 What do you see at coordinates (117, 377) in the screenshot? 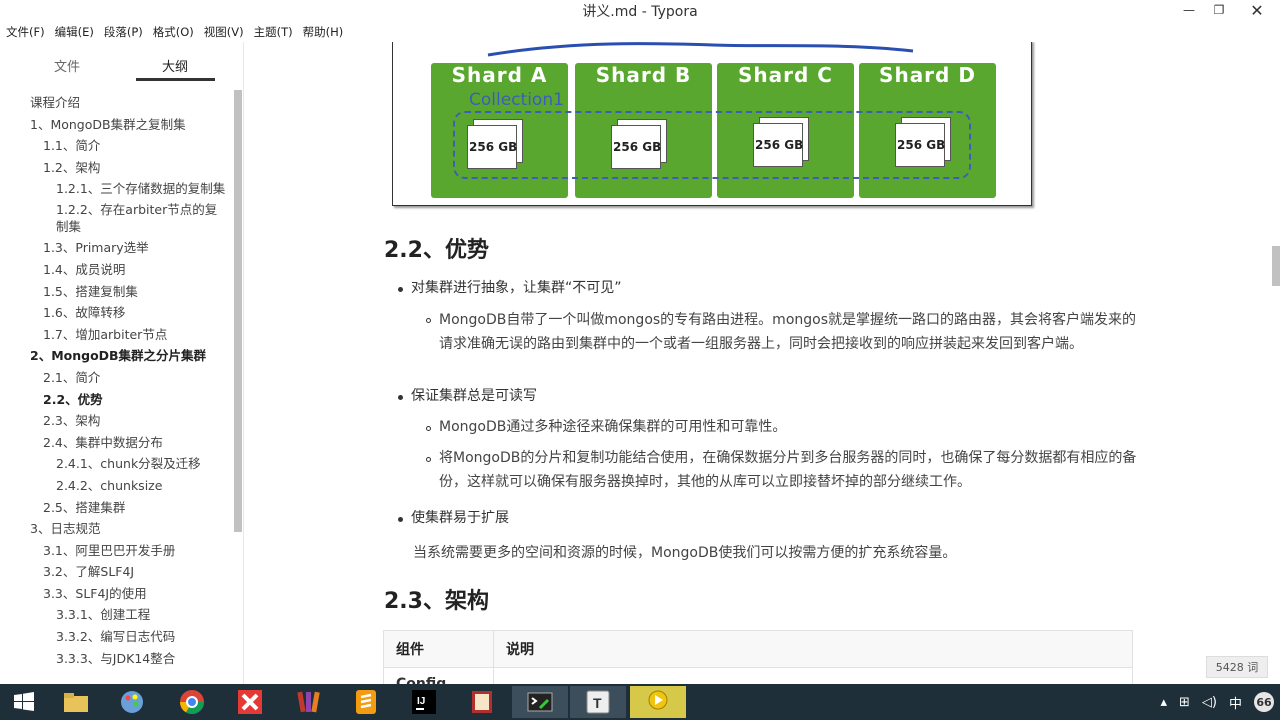
I see `outline-item: 2.1、简介` at bounding box center [117, 377].